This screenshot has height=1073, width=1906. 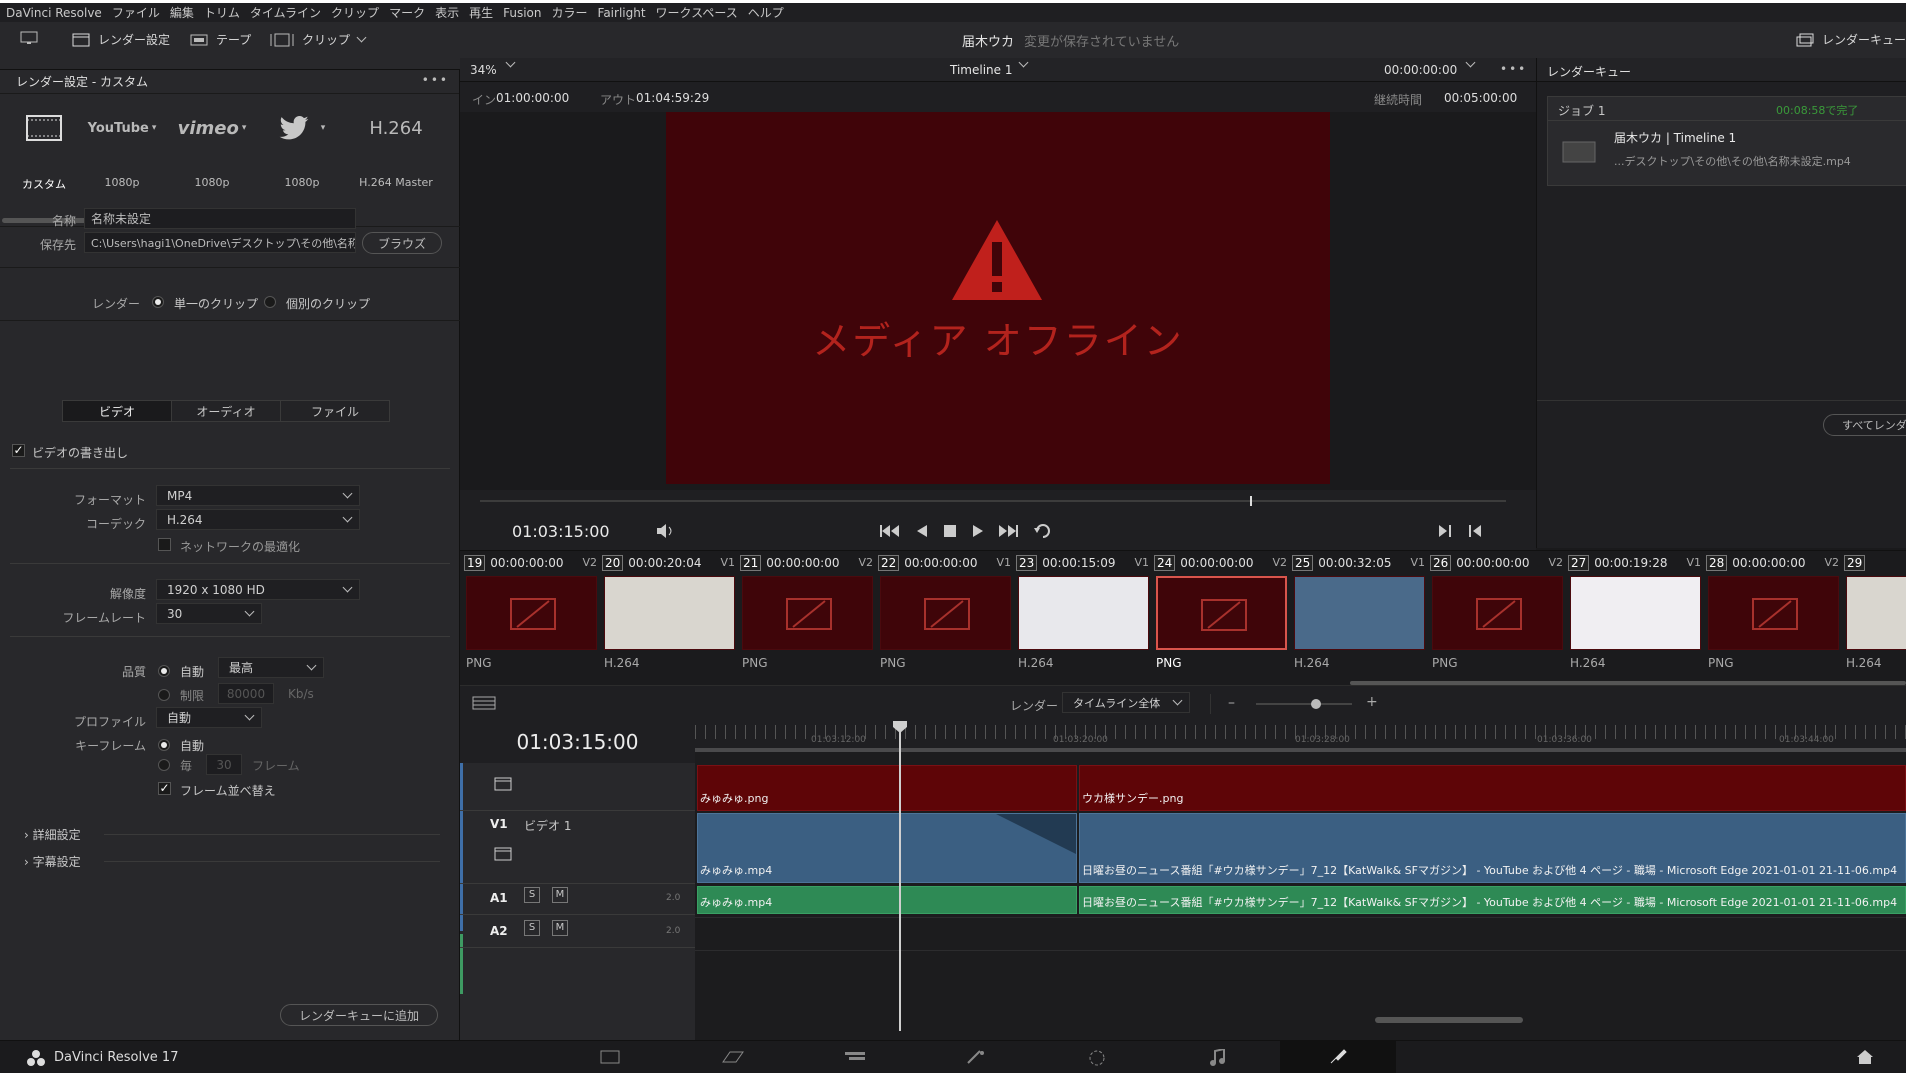 What do you see at coordinates (285, 12) in the screenshot?
I see `menu-timeline: タイムライン` at bounding box center [285, 12].